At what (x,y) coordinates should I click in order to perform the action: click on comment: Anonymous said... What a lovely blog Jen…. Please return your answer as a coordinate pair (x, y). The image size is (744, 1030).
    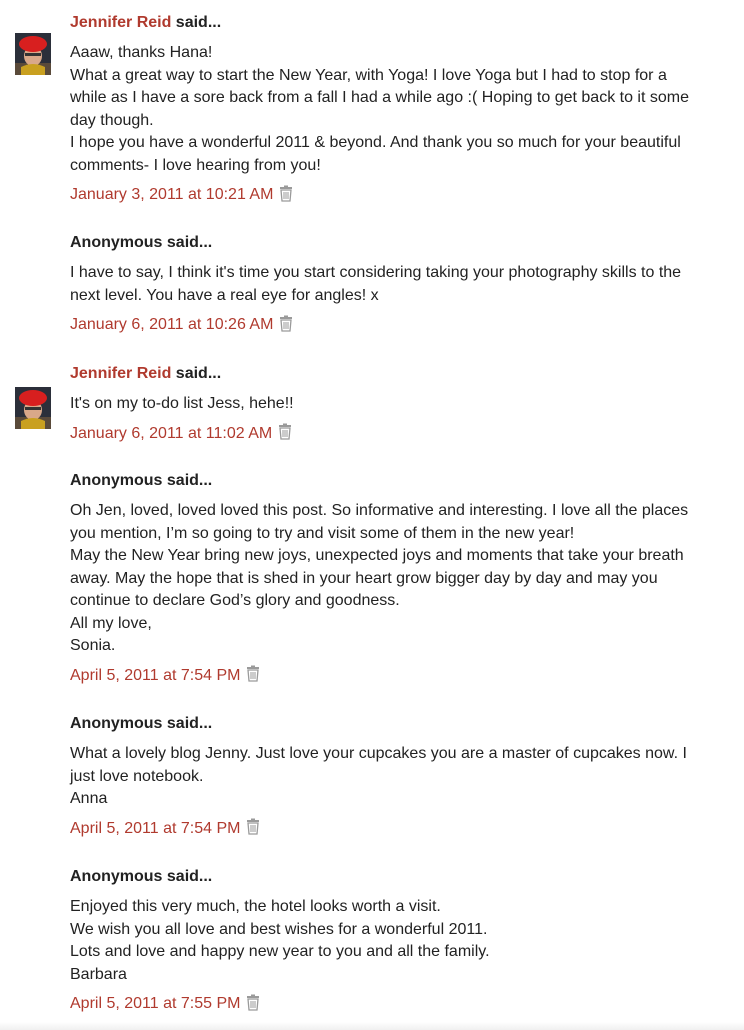
    Looking at the image, I should click on (390, 776).